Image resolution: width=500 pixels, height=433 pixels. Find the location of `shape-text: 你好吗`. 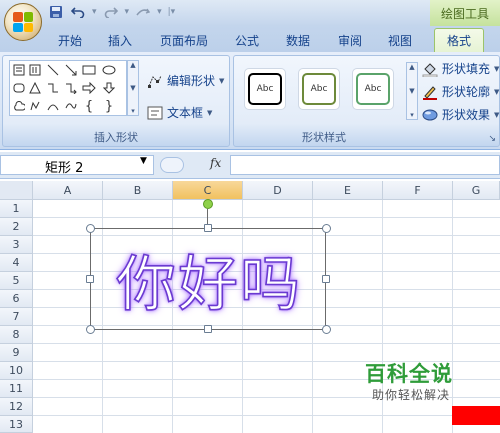

shape-text: 你好吗 is located at coordinates (209, 279).